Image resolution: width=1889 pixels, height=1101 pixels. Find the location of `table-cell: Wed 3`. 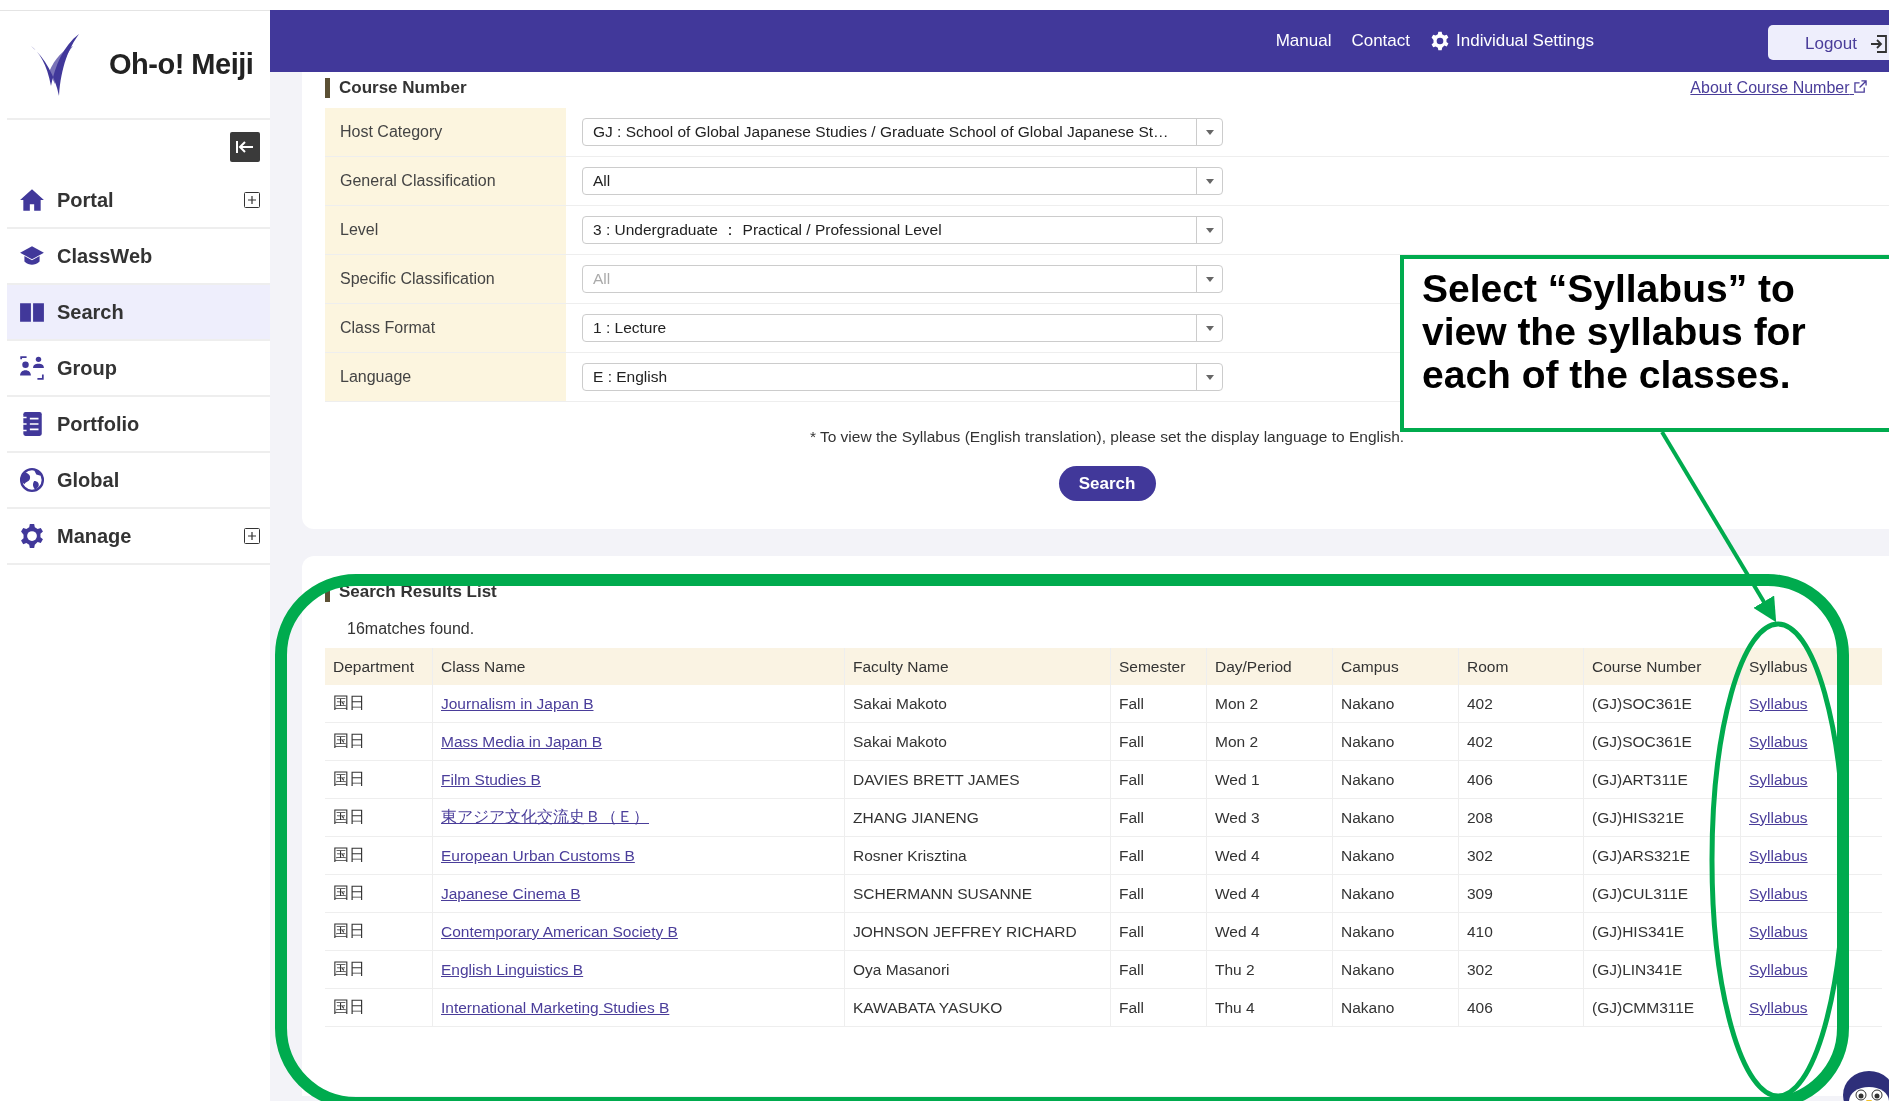

table-cell: Wed 3 is located at coordinates (1269, 817).